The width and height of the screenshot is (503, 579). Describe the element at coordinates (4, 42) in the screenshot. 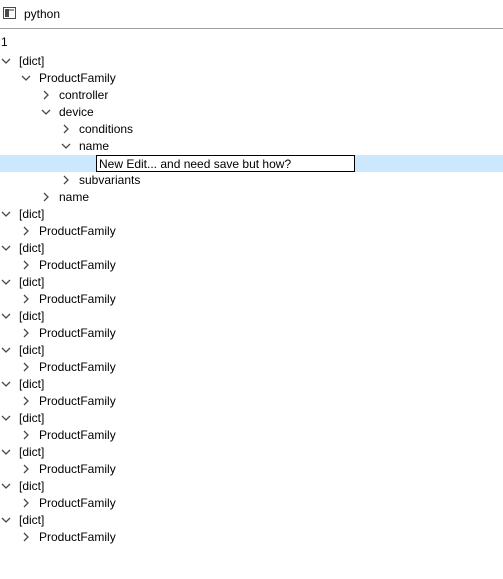

I see `tree-column-header: 1` at that location.